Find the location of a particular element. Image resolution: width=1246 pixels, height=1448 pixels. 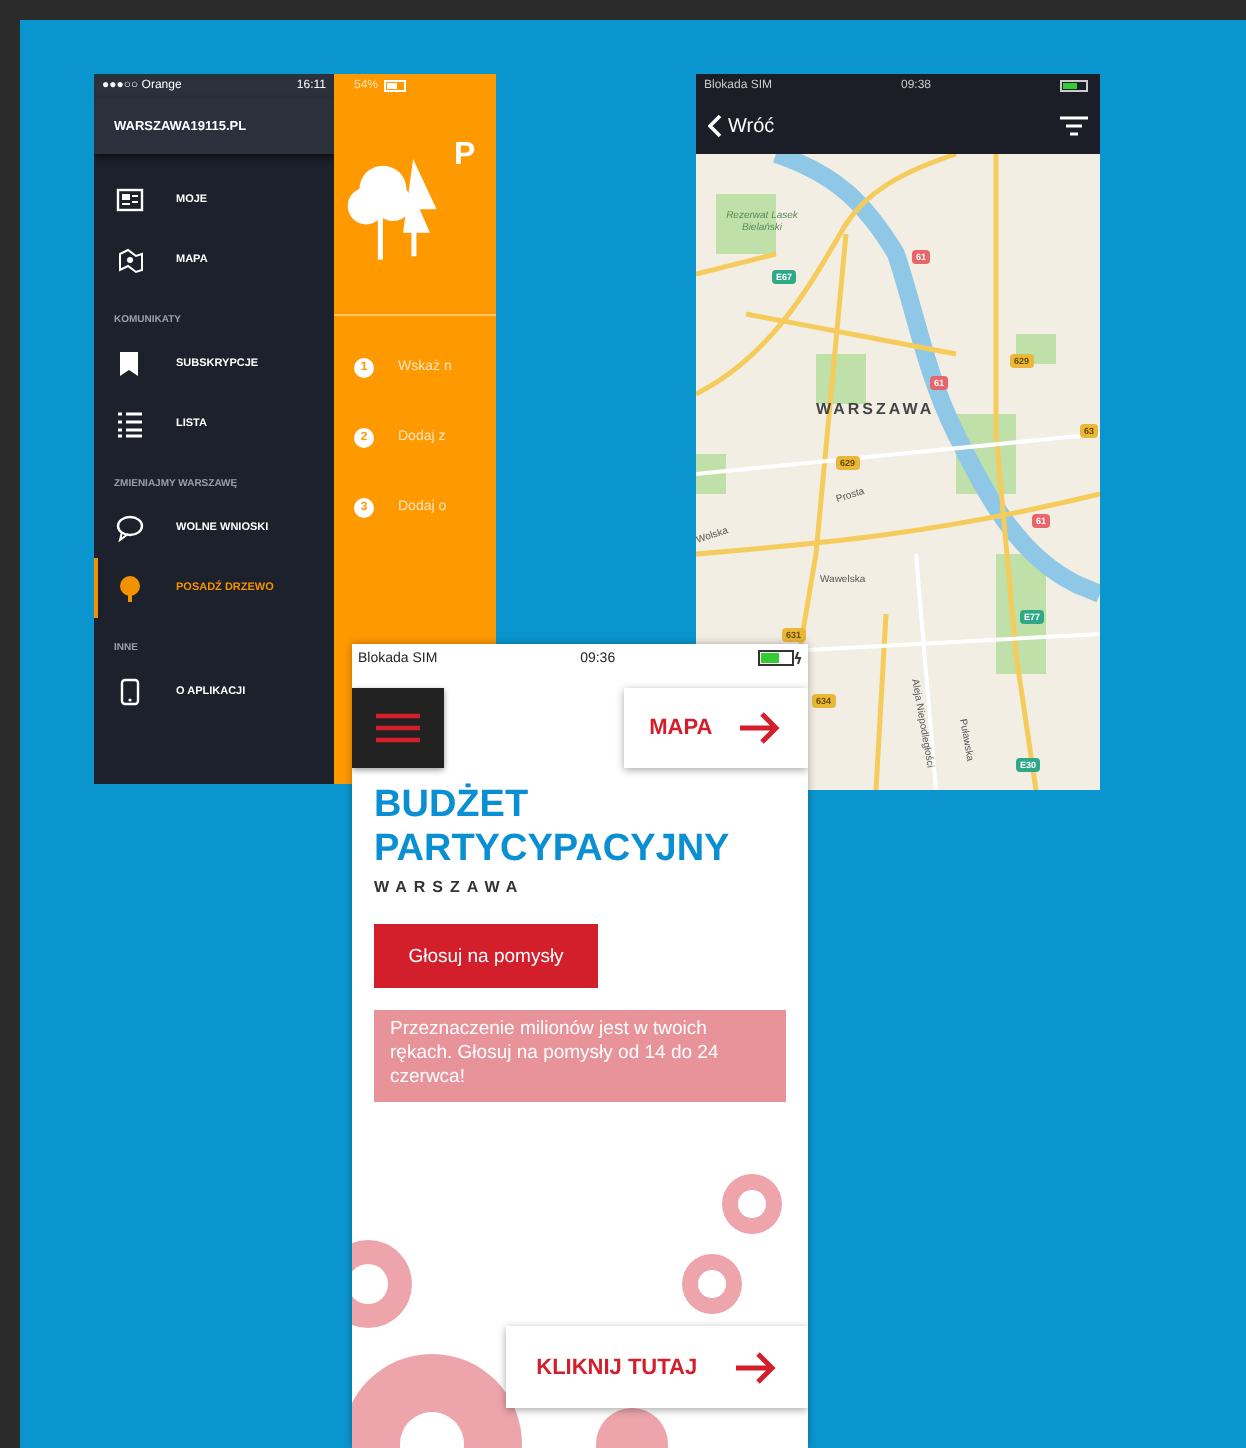

bookmark-icon is located at coordinates (130, 364).